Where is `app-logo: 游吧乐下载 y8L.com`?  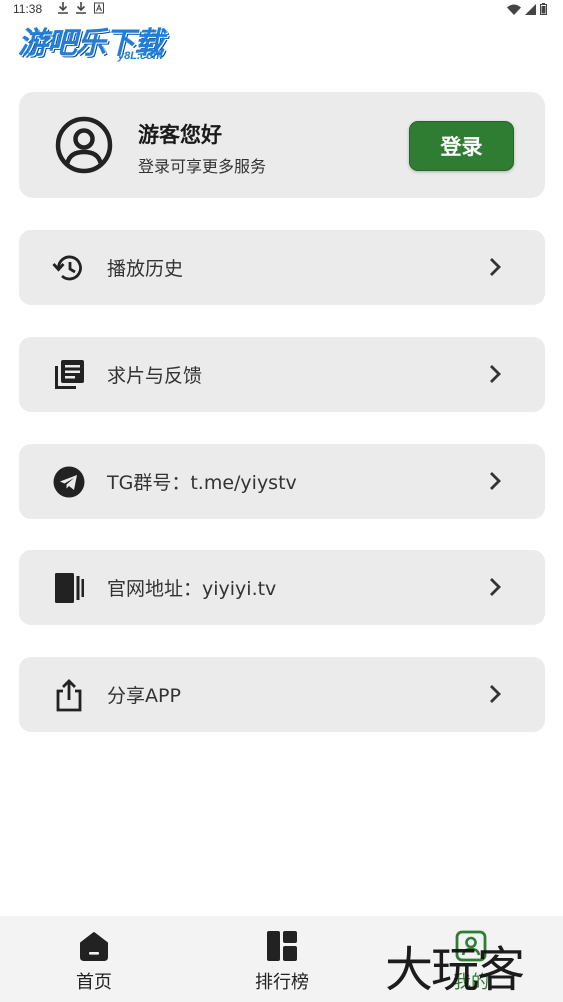
app-logo: 游吧乐下载 y8L.com is located at coordinates (103, 43).